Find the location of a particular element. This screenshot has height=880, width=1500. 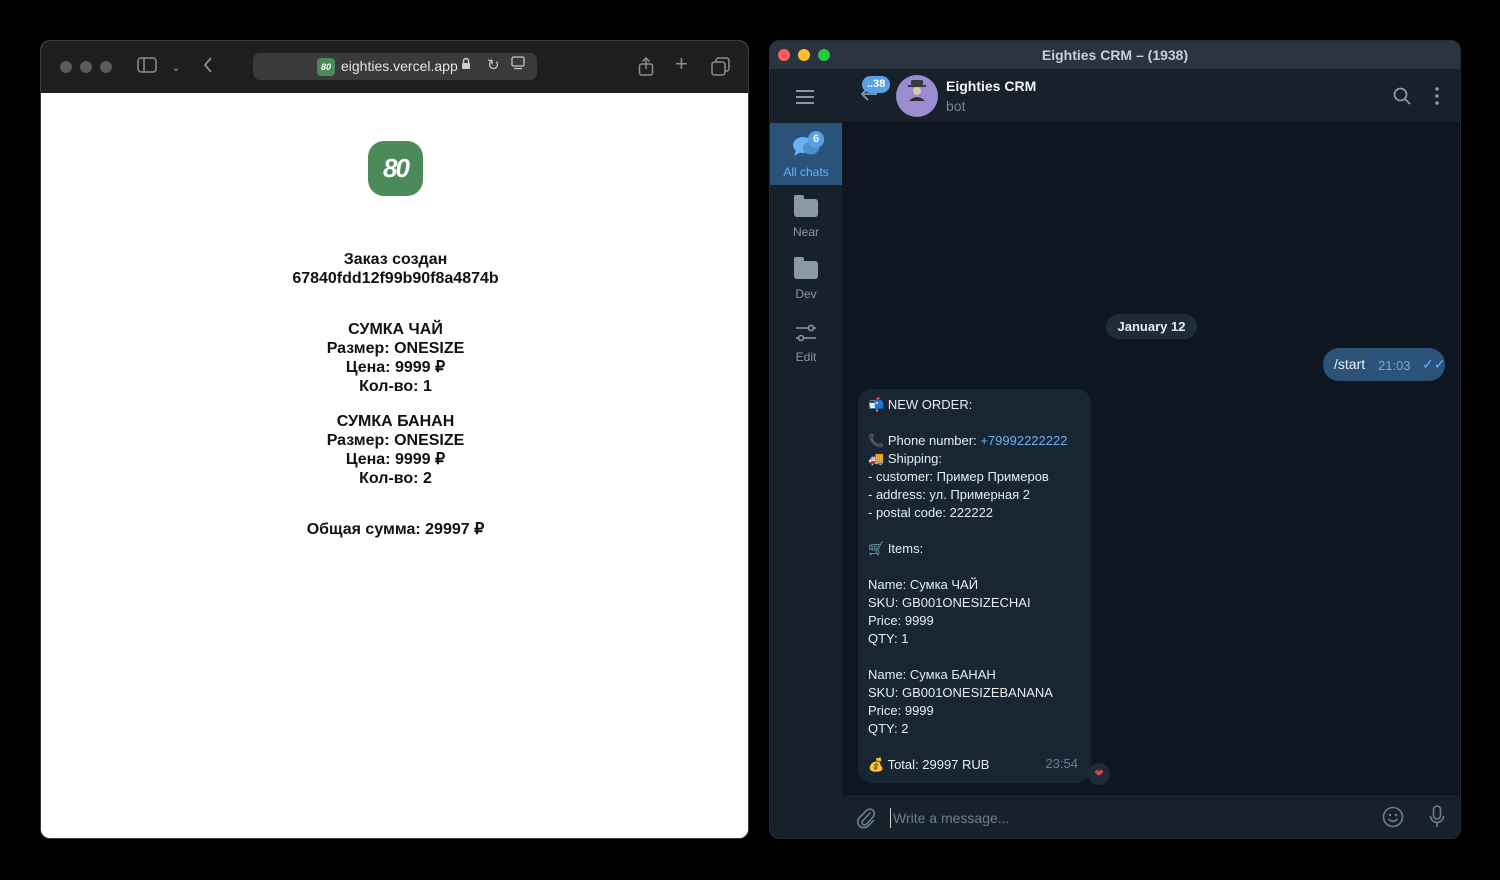

address-bar: 80 eighties.vercel.app ↻ is located at coordinates (395, 66).